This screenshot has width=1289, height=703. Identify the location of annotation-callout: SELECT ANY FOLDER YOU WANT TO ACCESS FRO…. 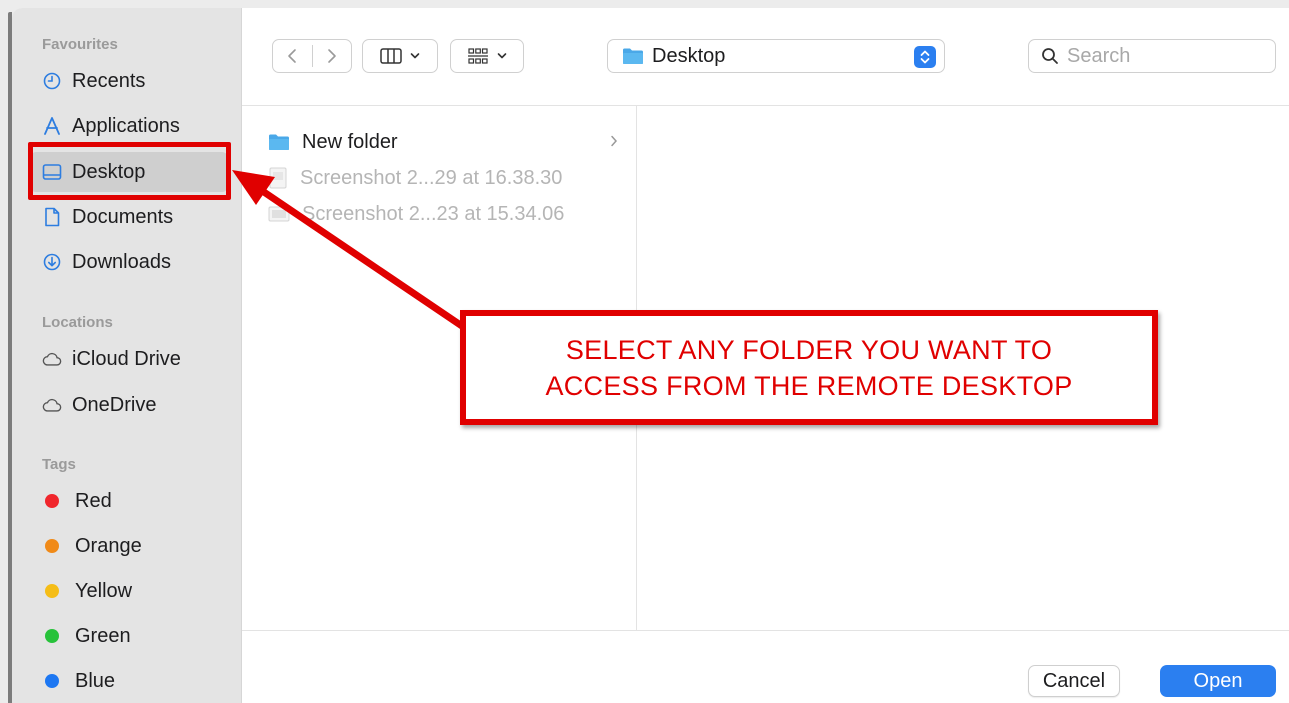
(809, 367).